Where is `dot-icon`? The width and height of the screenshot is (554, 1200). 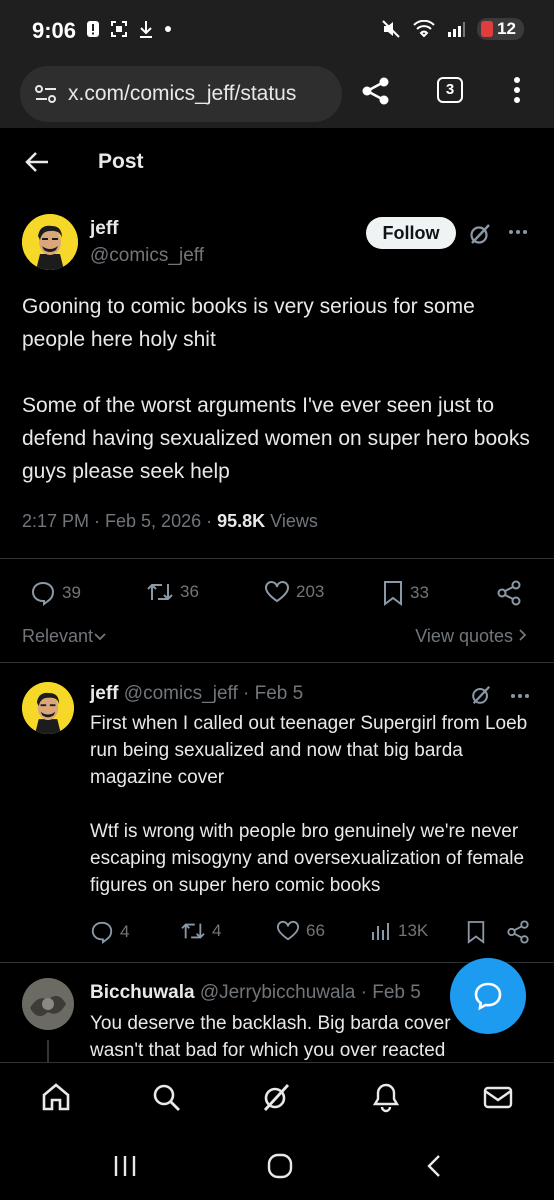 dot-icon is located at coordinates (168, 29).